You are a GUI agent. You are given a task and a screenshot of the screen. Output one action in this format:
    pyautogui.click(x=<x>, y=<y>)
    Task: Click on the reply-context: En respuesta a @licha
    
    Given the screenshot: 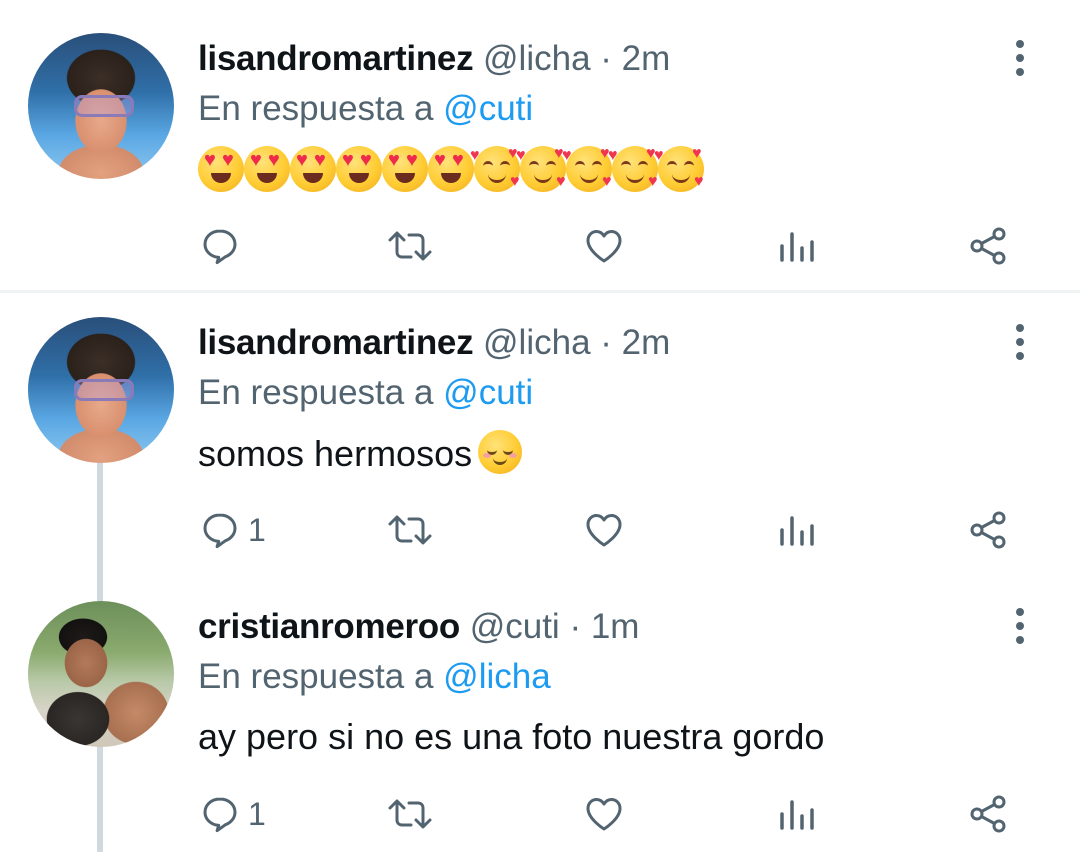 What is the action you would take?
    pyautogui.click(x=374, y=677)
    